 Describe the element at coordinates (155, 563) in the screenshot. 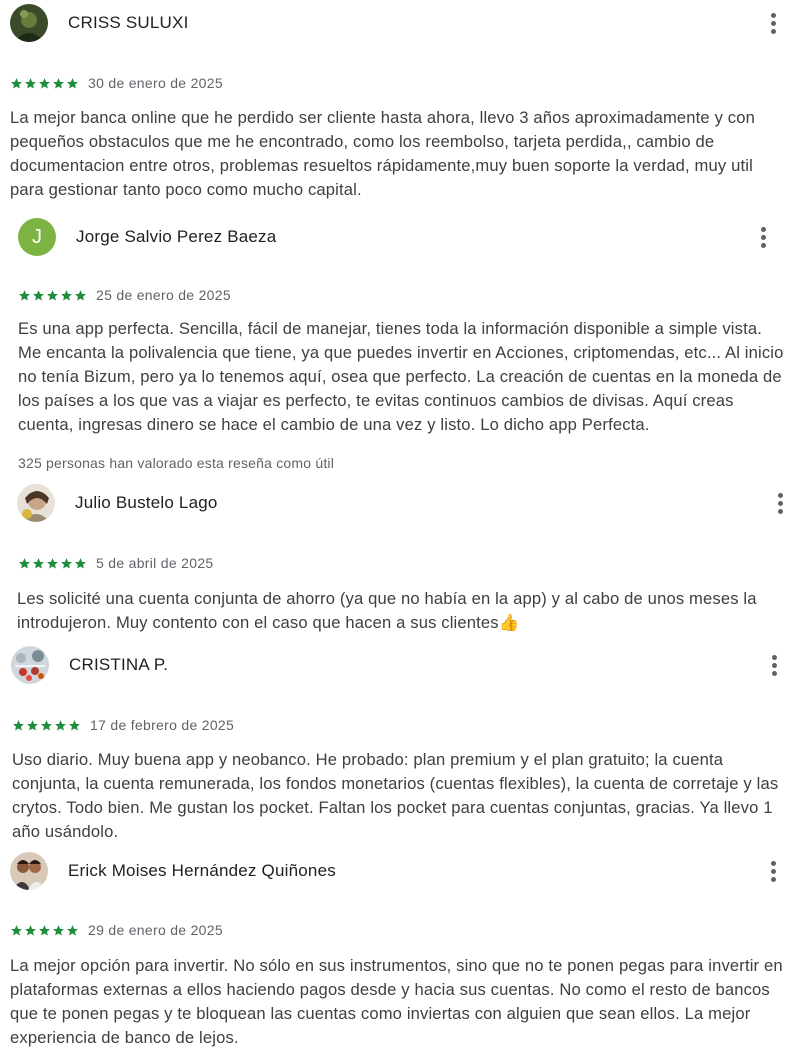

I see `review-date: 5 de abril de 2025` at that location.